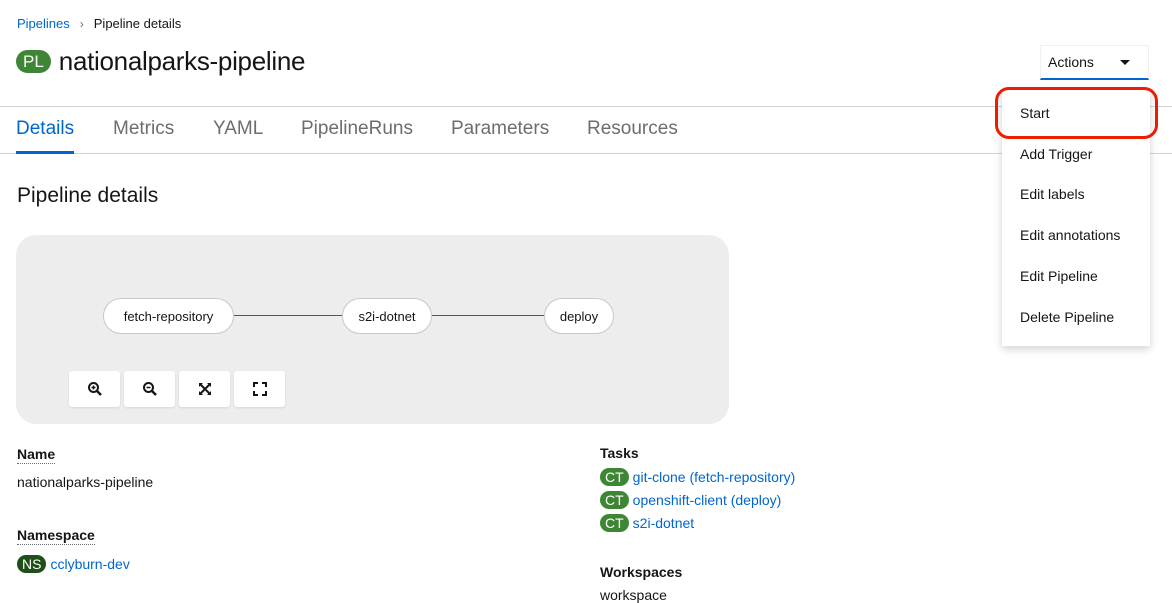 This screenshot has width=1172, height=603. What do you see at coordinates (641, 572) in the screenshot?
I see `workspaces-label: Workspaces` at bounding box center [641, 572].